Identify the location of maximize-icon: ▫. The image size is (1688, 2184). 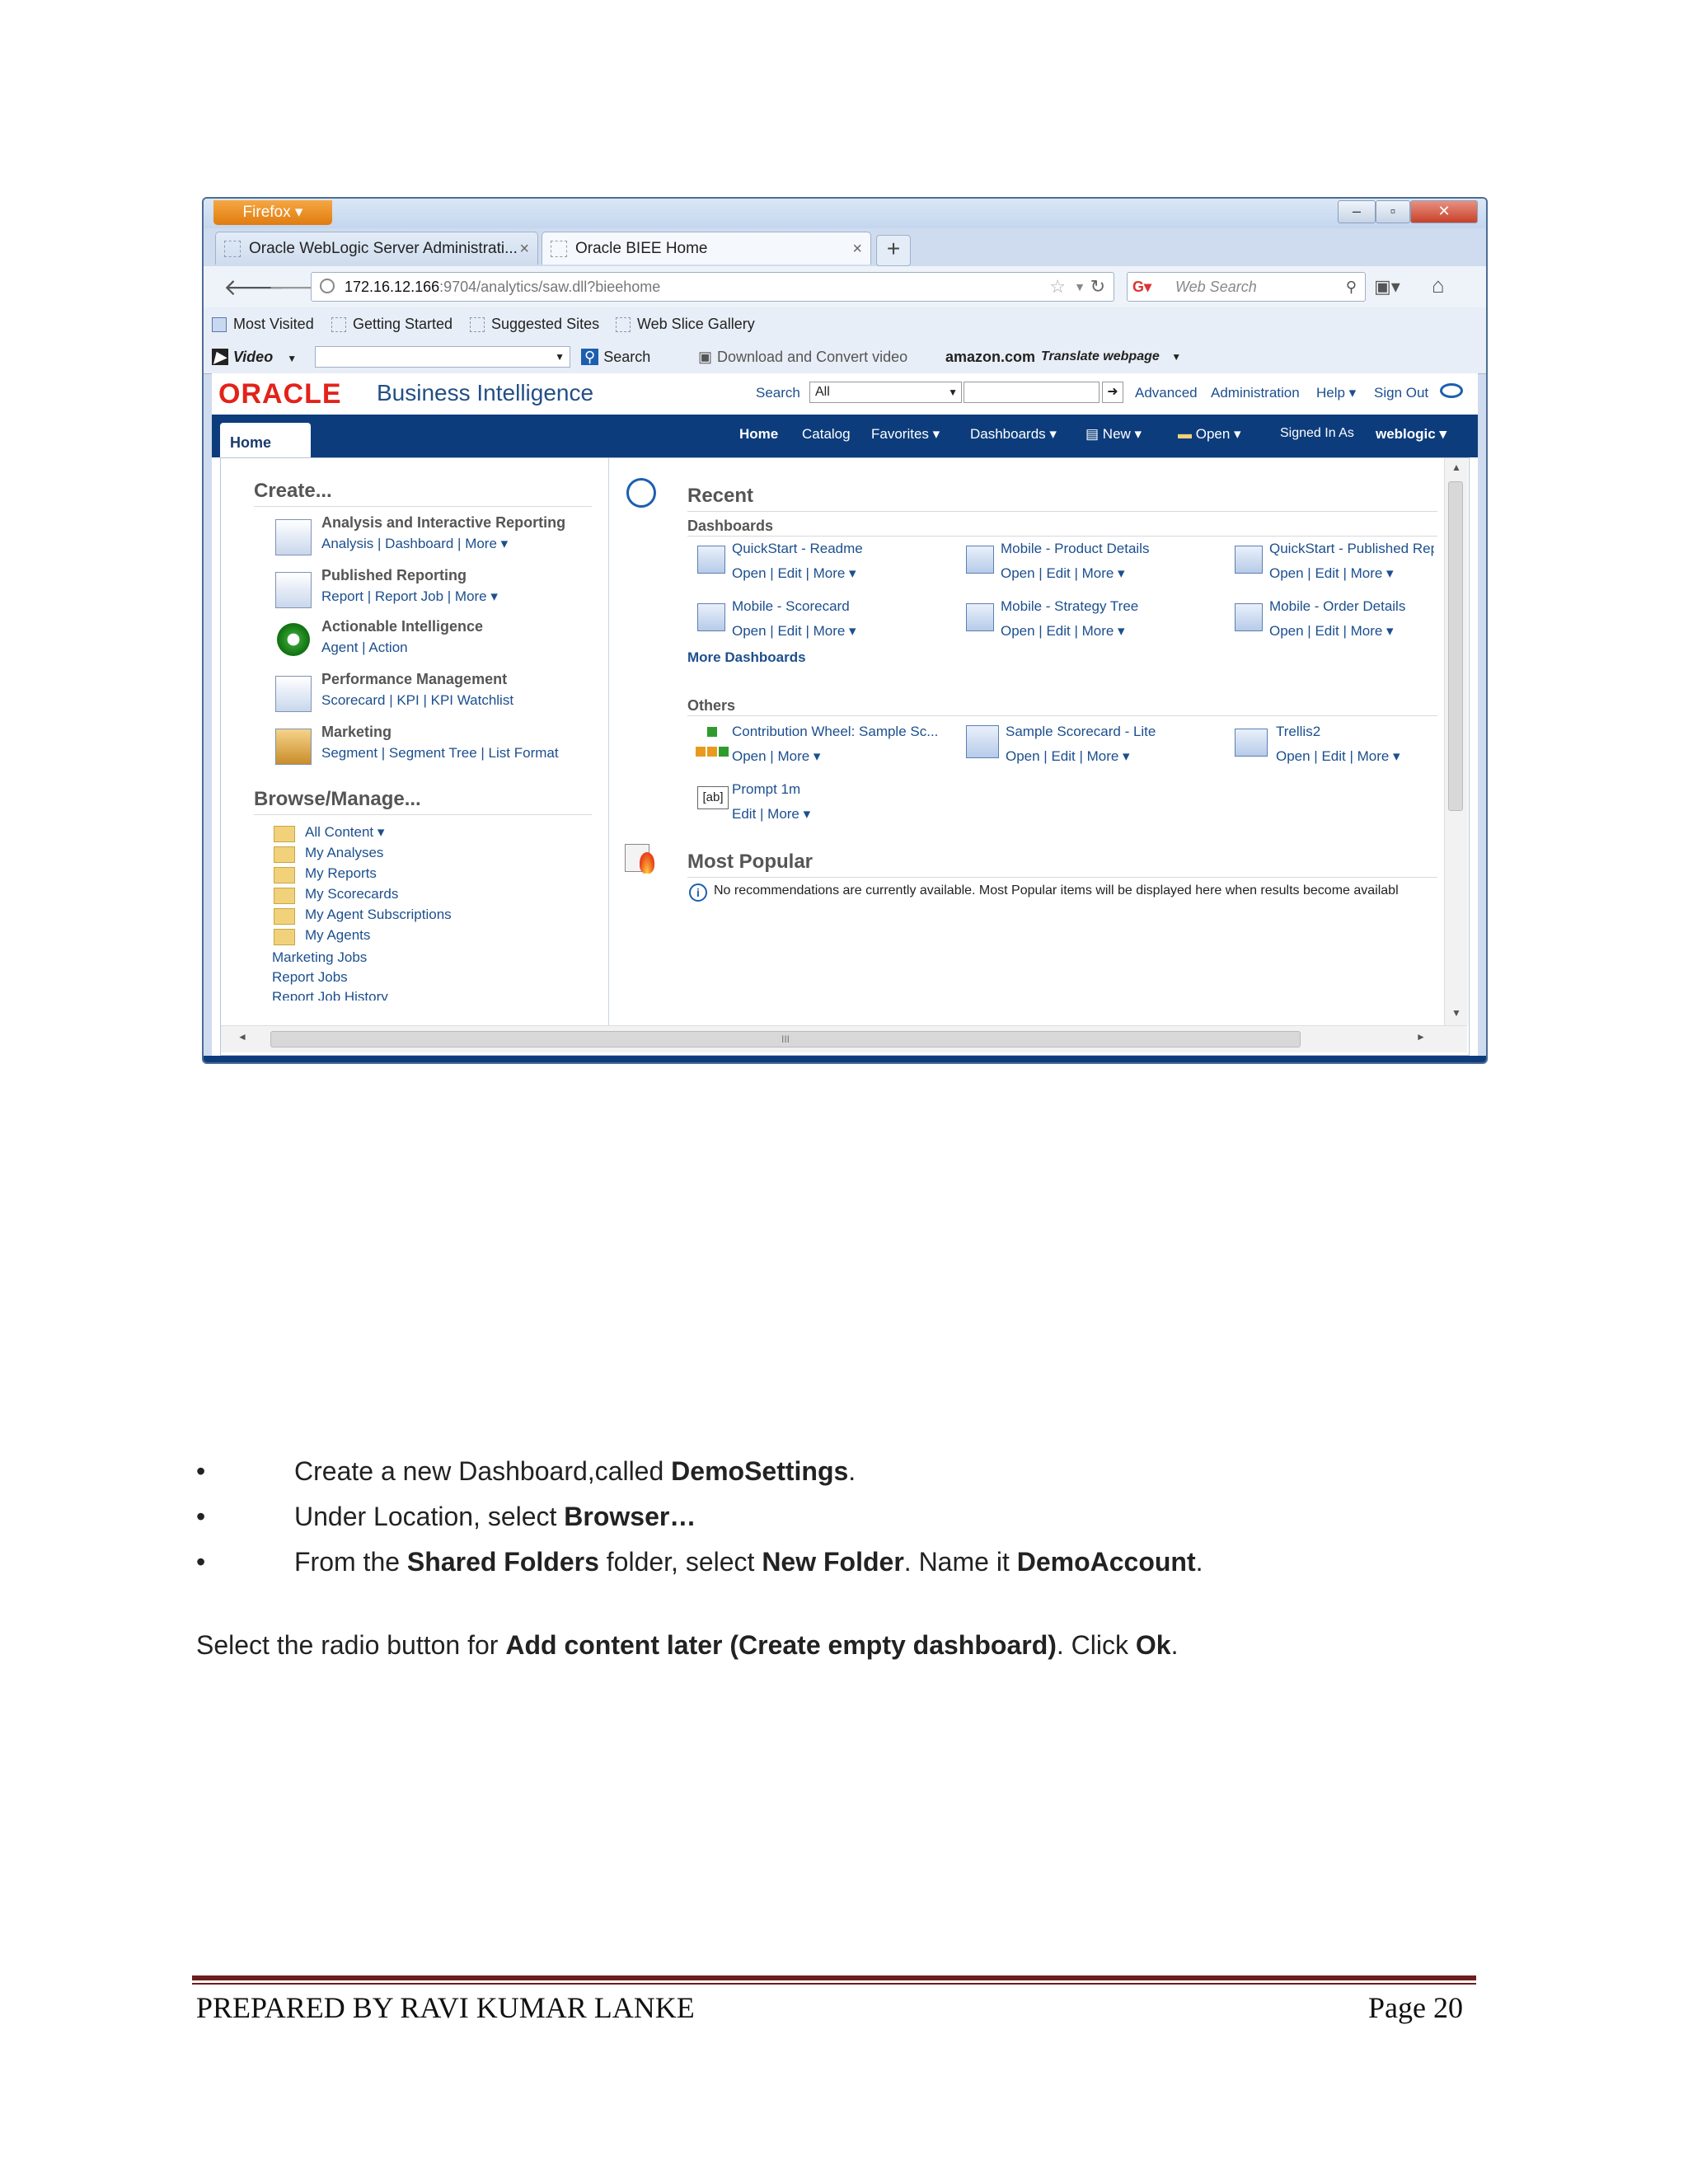
(1393, 211).